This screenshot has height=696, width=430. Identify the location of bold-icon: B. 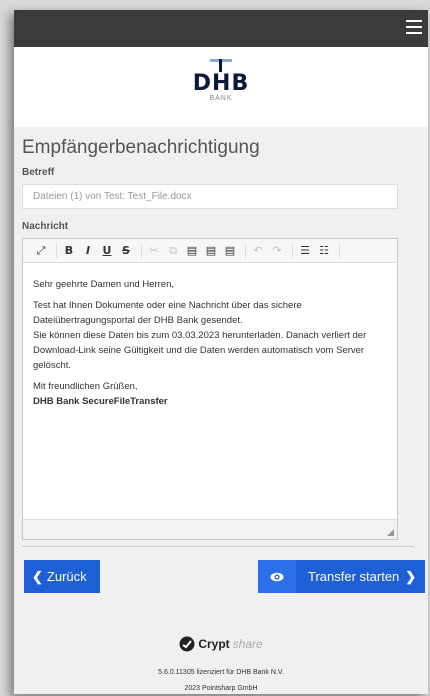
(69, 251).